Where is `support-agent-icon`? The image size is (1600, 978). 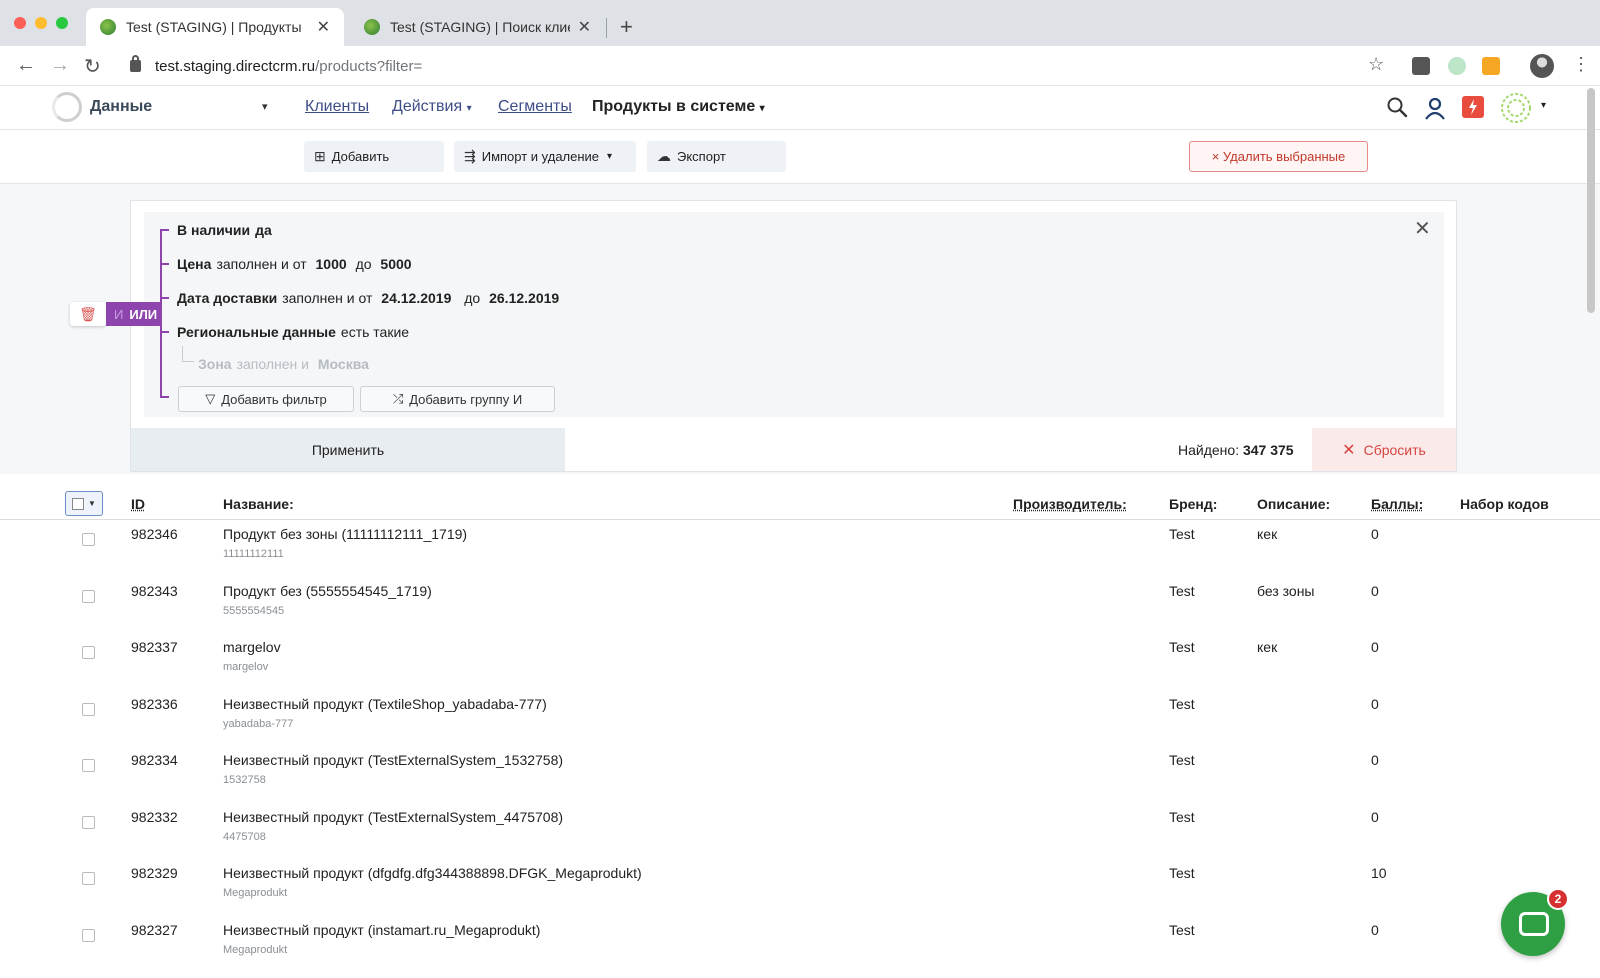 support-agent-icon is located at coordinates (1435, 108).